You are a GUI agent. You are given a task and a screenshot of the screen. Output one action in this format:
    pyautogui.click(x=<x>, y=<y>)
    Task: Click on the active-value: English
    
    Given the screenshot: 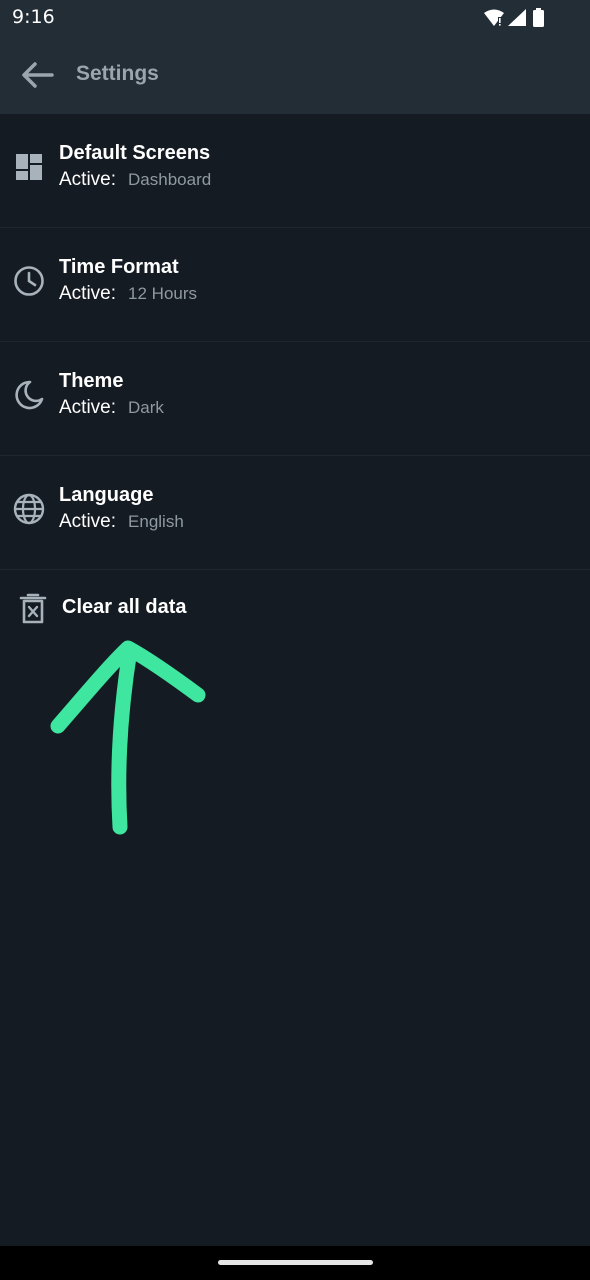 What is the action you would take?
    pyautogui.click(x=156, y=521)
    